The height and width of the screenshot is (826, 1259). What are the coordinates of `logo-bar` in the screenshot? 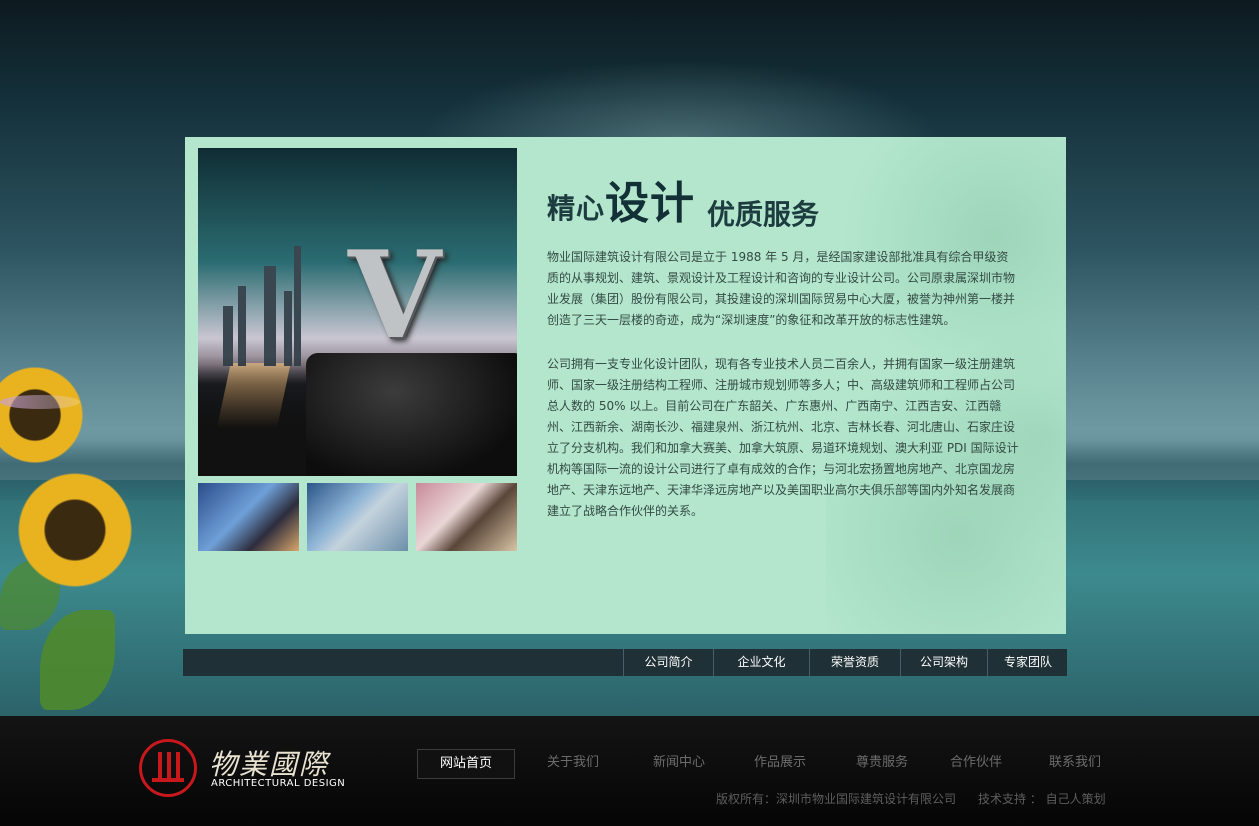 It's located at (168, 780).